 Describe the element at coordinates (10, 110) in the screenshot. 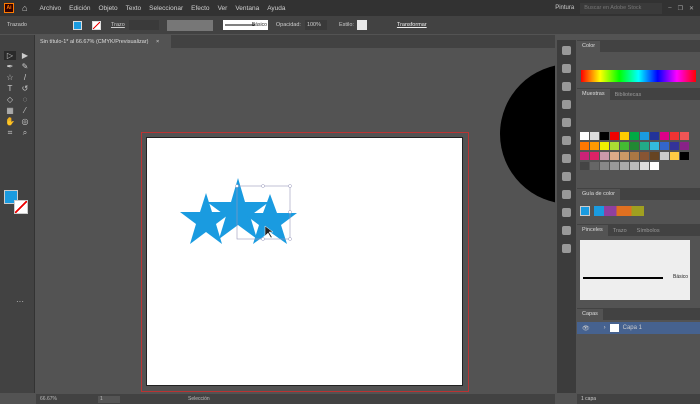

I see `gradient-tool-icon: ▦` at that location.